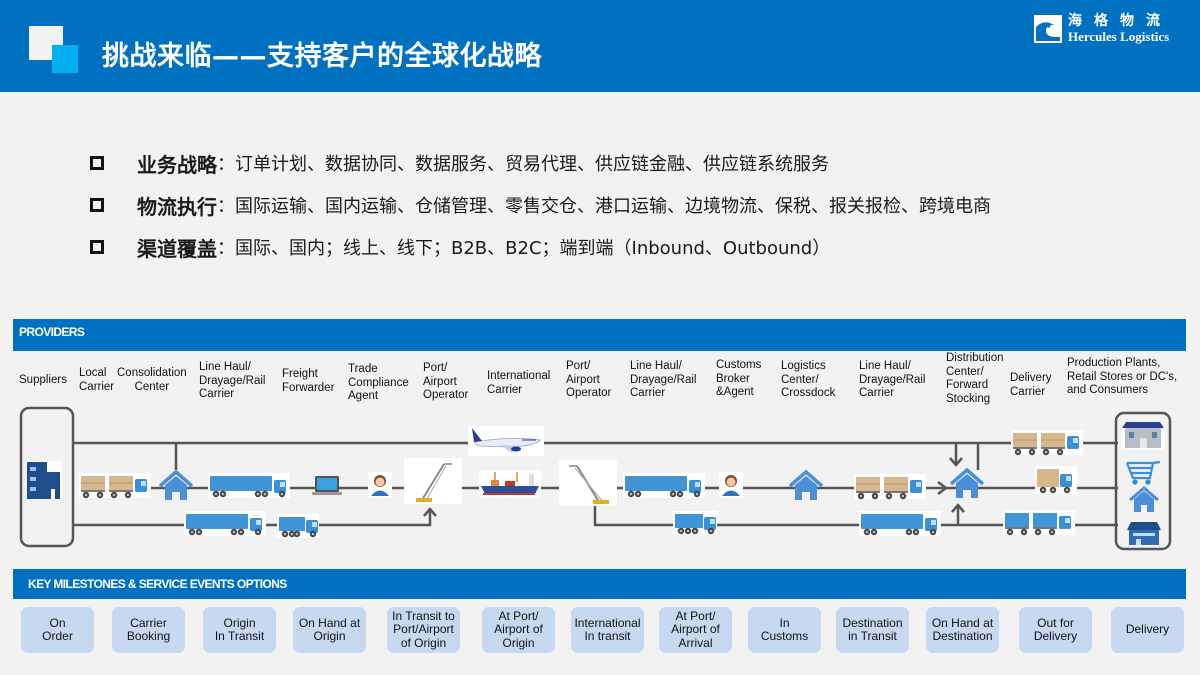  I want to click on provider-label: Local Carrier, so click(97, 380).